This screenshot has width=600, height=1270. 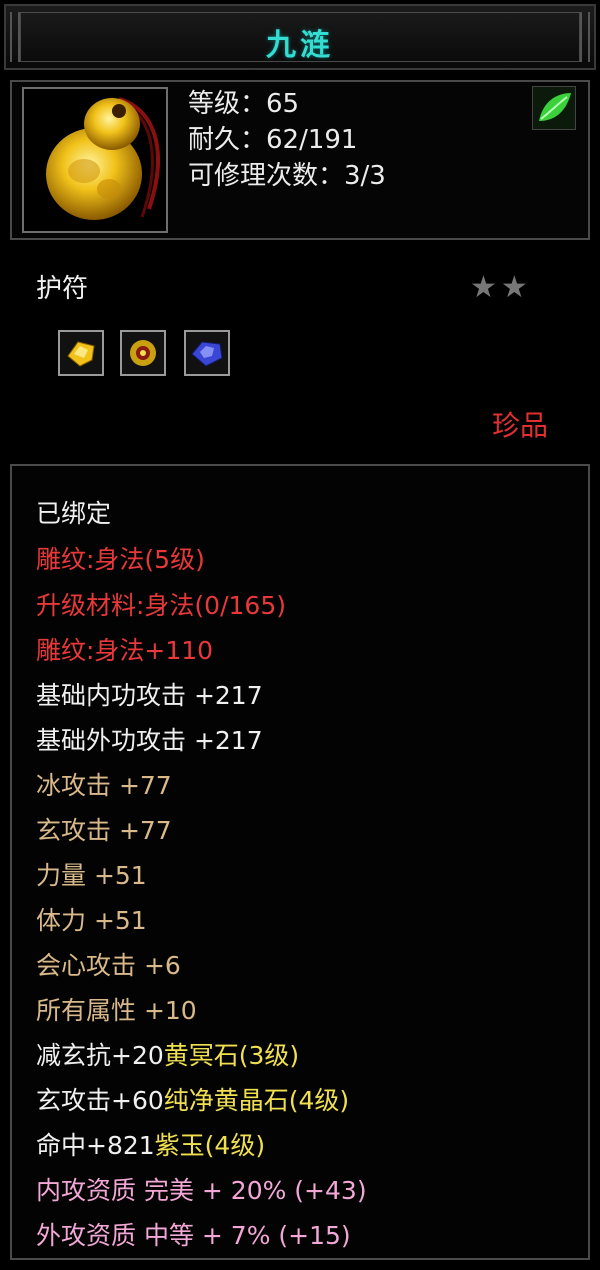 What do you see at coordinates (104, 785) in the screenshot?
I see `ice-attack: 冰攻击 +77` at bounding box center [104, 785].